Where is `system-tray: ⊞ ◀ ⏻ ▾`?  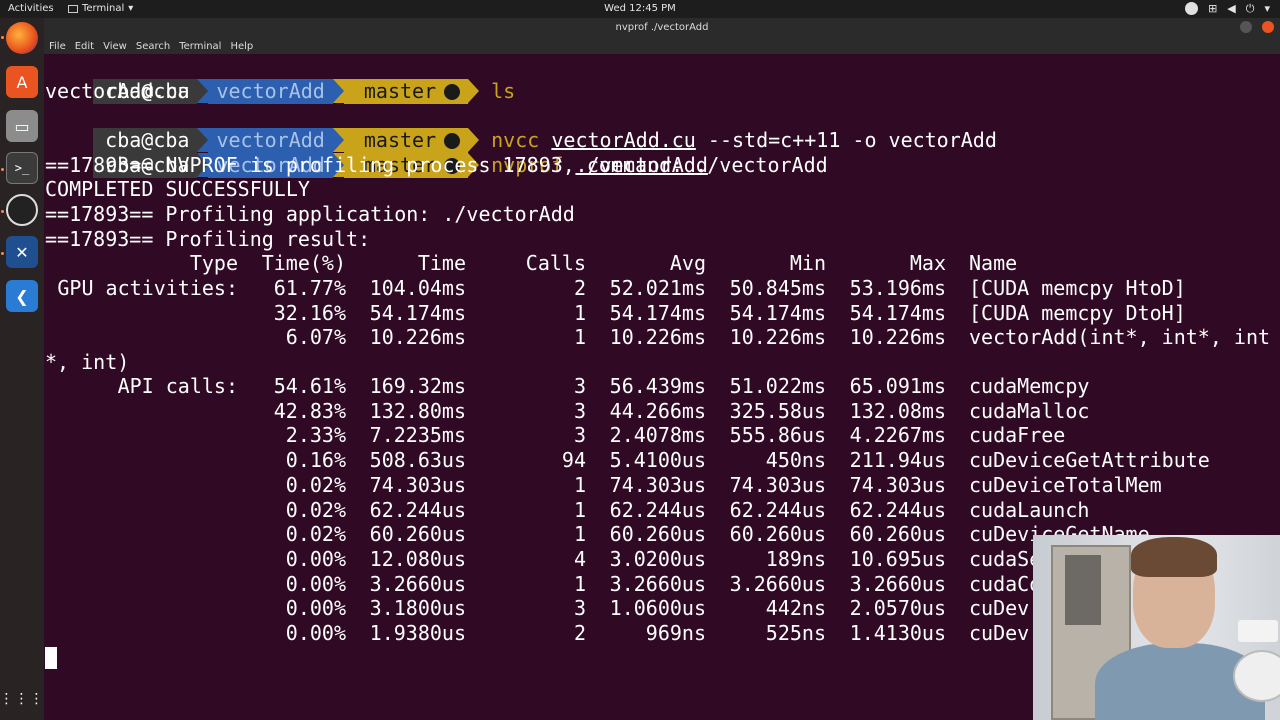
system-tray: ⊞ ◀ ⏻ ▾ is located at coordinates (1227, 9).